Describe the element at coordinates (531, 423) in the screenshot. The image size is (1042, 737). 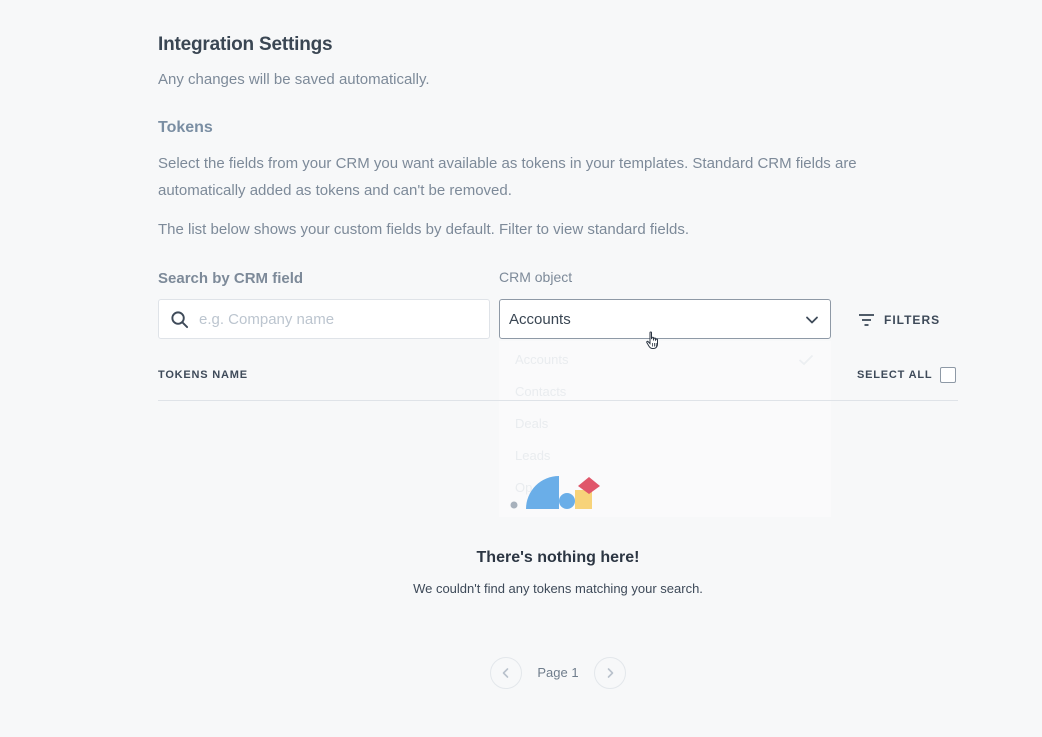
I see `dropdown-option-deals: Deals` at that location.